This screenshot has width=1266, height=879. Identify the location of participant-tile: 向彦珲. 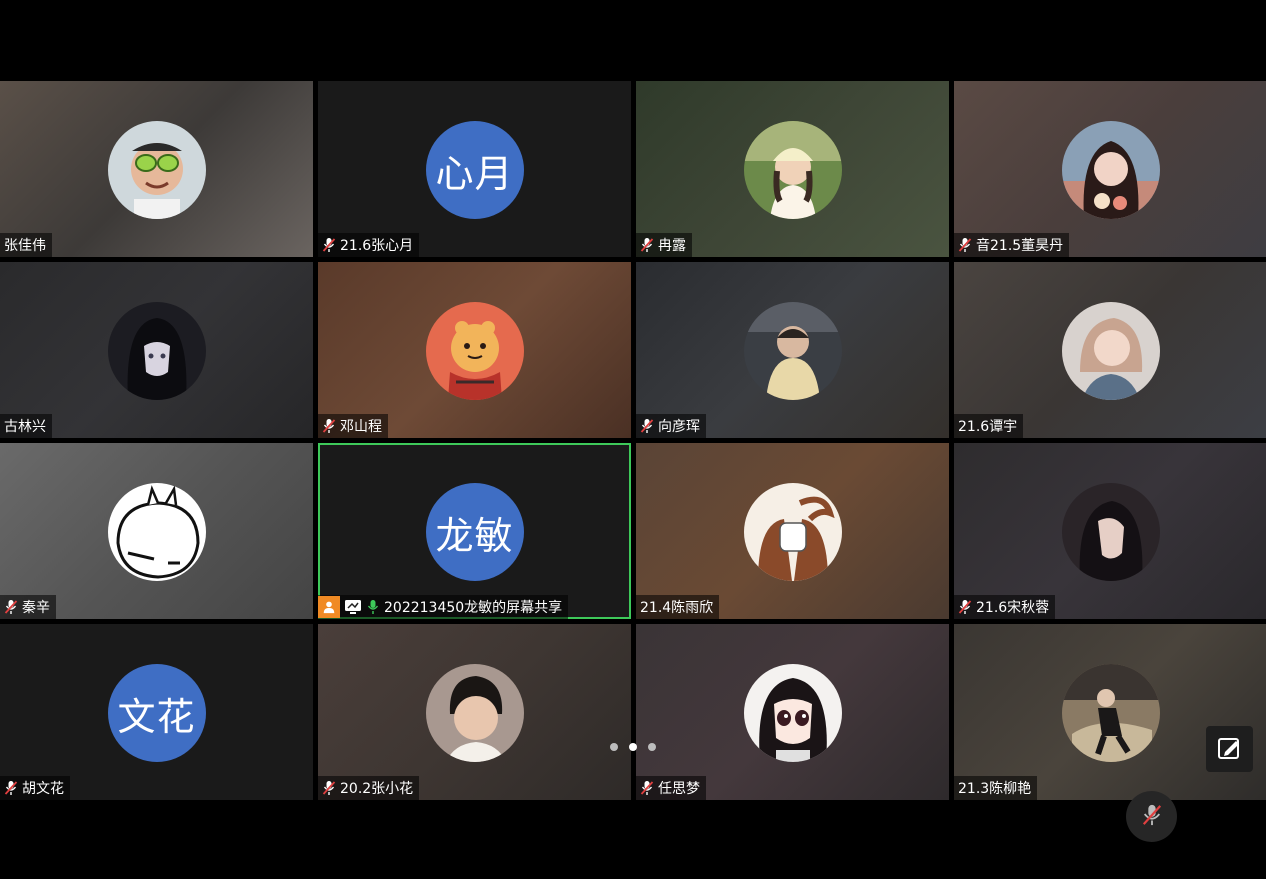
(792, 350).